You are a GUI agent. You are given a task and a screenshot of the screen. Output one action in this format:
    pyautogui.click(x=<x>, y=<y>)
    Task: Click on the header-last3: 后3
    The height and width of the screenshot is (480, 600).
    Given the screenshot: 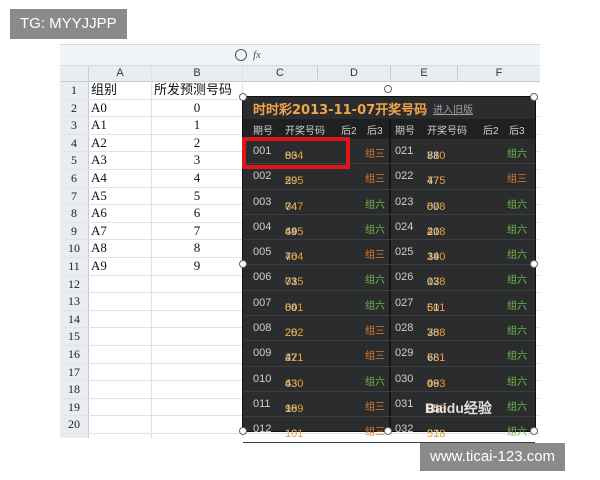 What is the action you would take?
    pyautogui.click(x=375, y=131)
    